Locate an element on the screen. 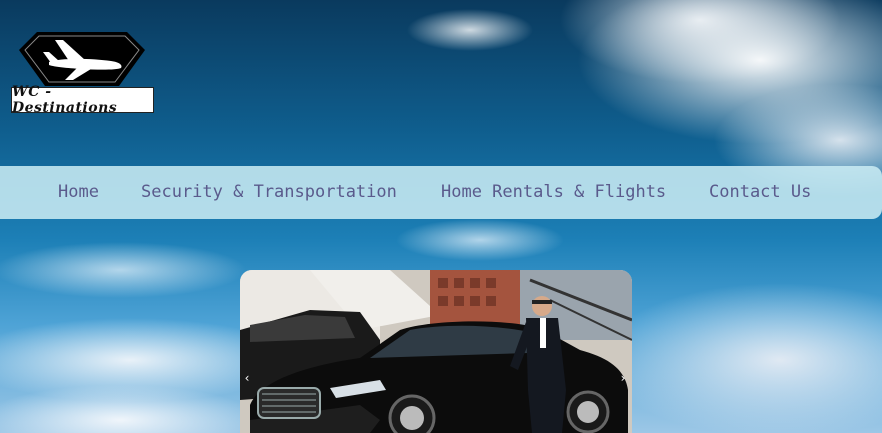 The height and width of the screenshot is (433, 882). site-logo: WC - Destinations is located at coordinates (82, 73).